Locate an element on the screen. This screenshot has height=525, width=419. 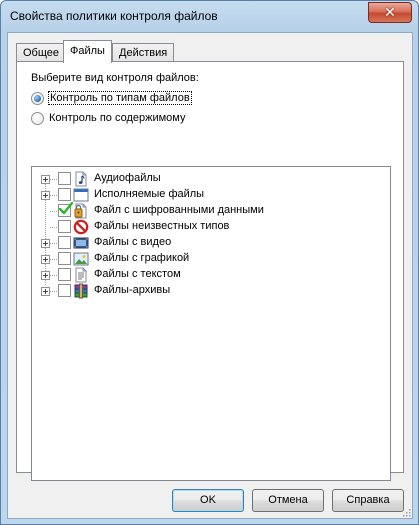
tree-item: Файл с шифрованными данными is located at coordinates (206, 210).